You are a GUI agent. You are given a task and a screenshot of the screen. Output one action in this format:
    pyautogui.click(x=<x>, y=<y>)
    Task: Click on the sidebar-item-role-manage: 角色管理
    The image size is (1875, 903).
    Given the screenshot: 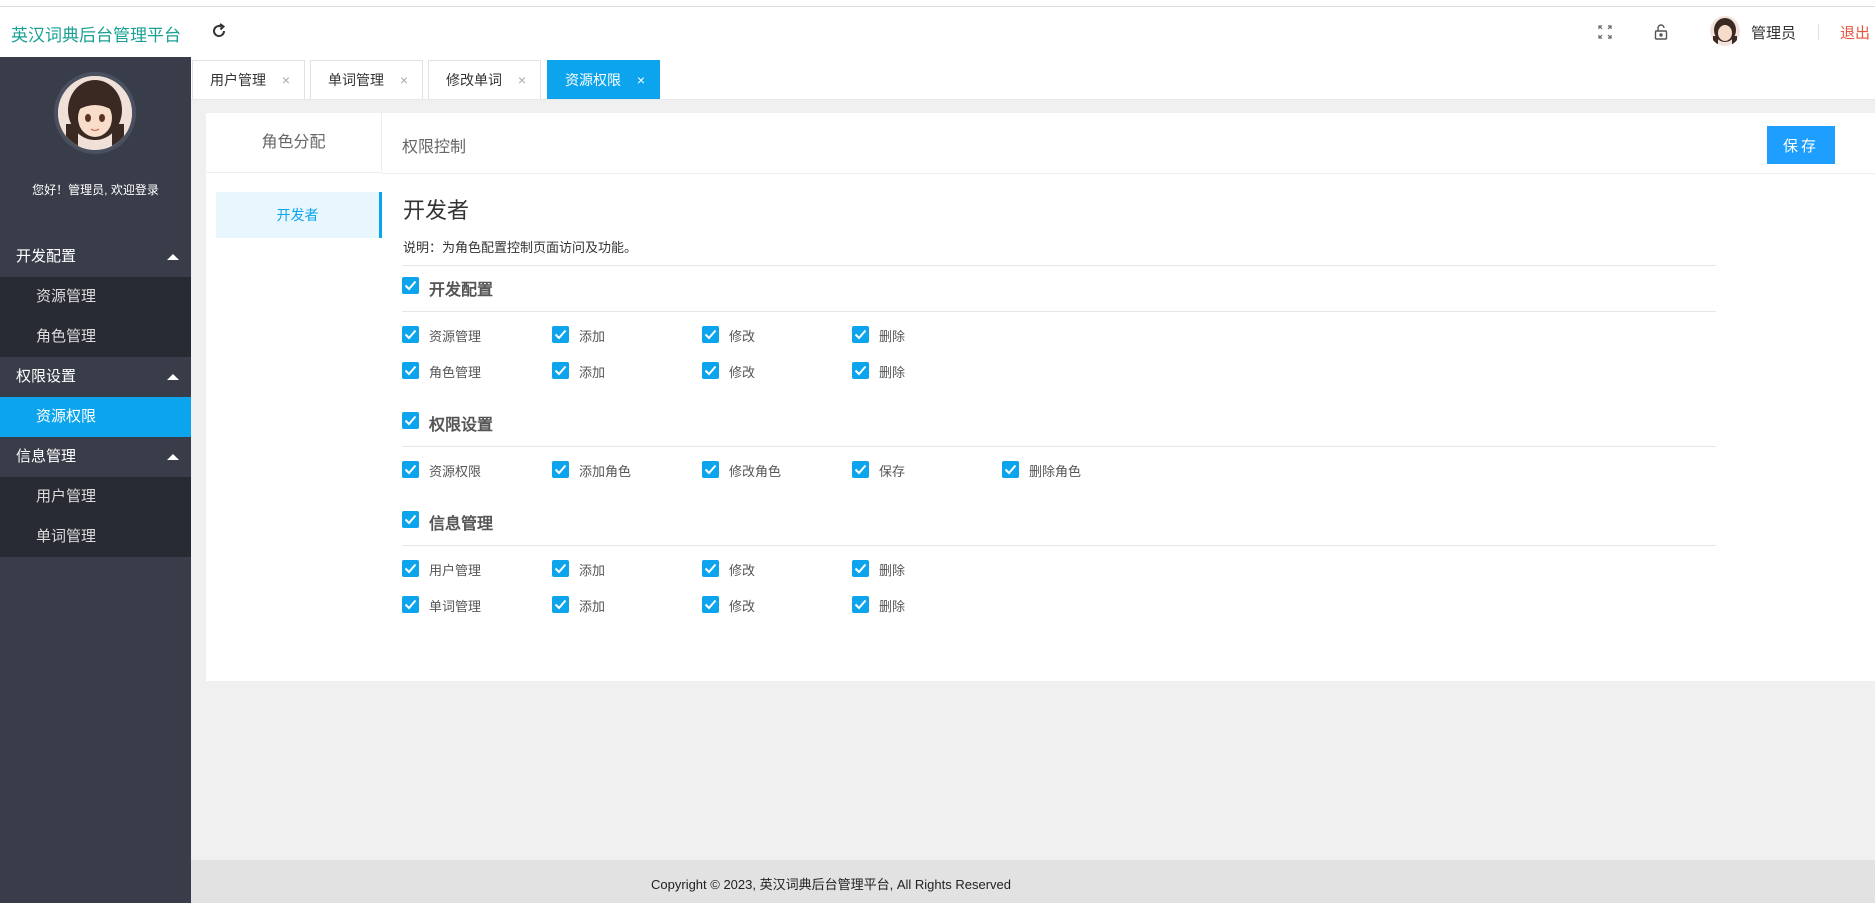 What is the action you would take?
    pyautogui.click(x=95, y=337)
    